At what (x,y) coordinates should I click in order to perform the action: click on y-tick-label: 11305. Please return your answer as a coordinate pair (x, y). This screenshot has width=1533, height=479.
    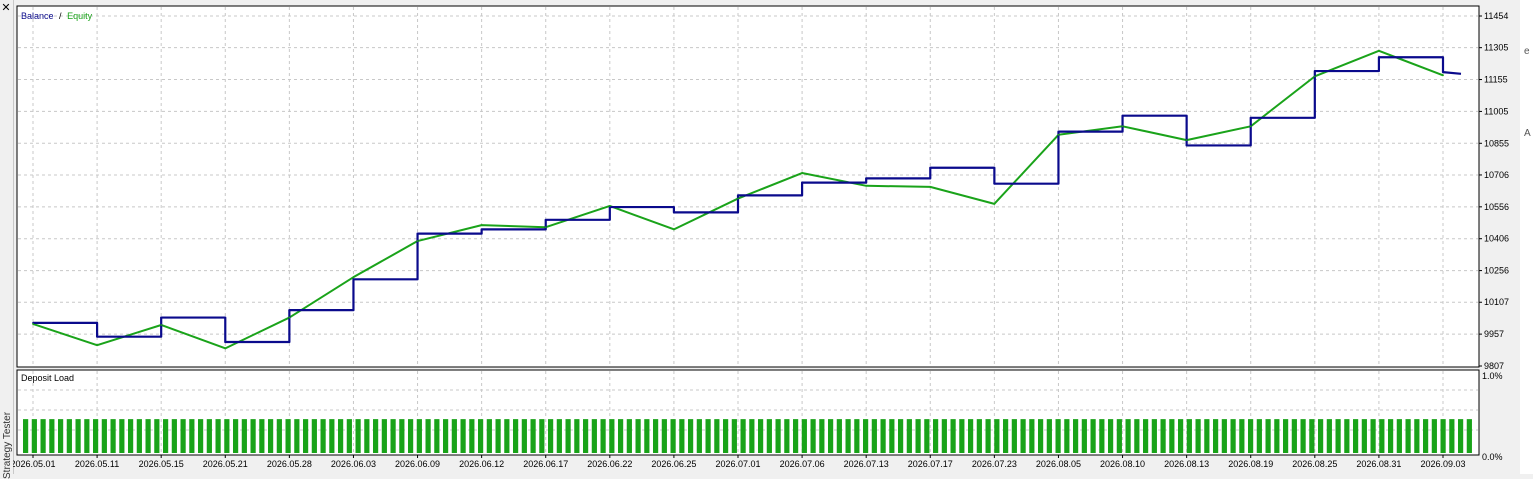
    Looking at the image, I should click on (1496, 48).